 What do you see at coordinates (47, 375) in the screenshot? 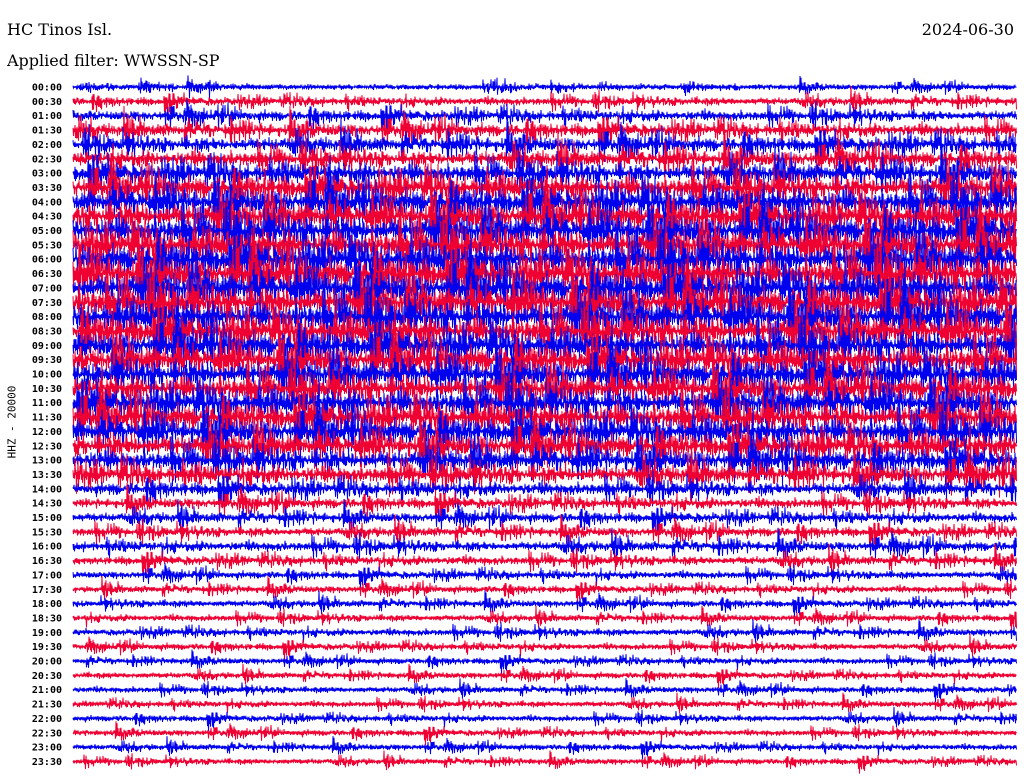
I see `row-time-label: 10:00` at bounding box center [47, 375].